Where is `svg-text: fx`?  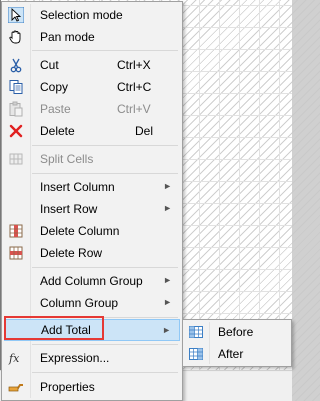 svg-text: fx is located at coordinates (14, 358).